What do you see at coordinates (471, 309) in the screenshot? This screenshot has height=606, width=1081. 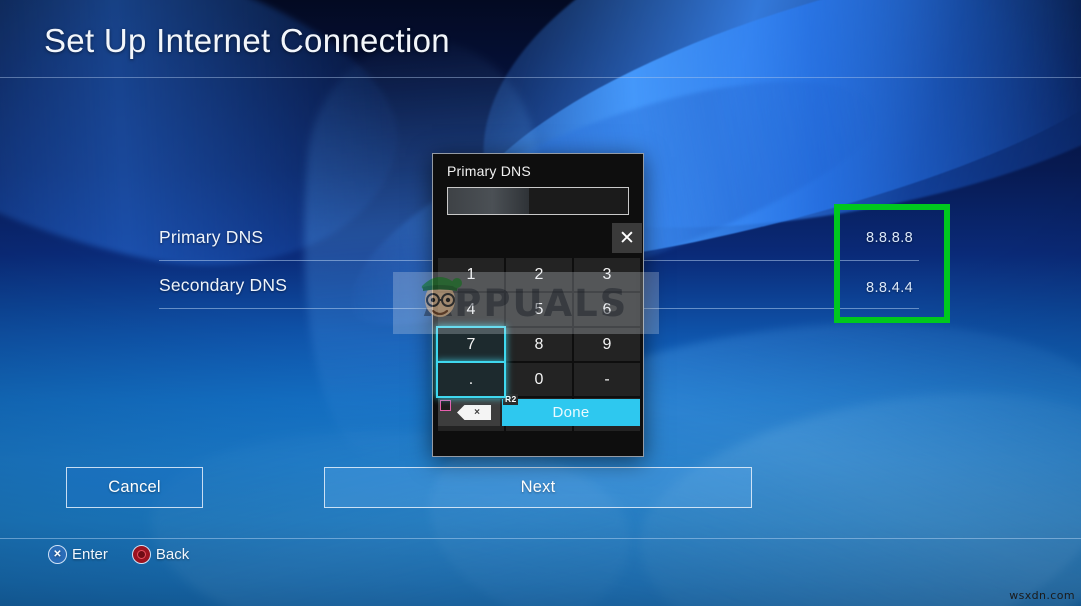 I see `keypad-key-4: 4` at bounding box center [471, 309].